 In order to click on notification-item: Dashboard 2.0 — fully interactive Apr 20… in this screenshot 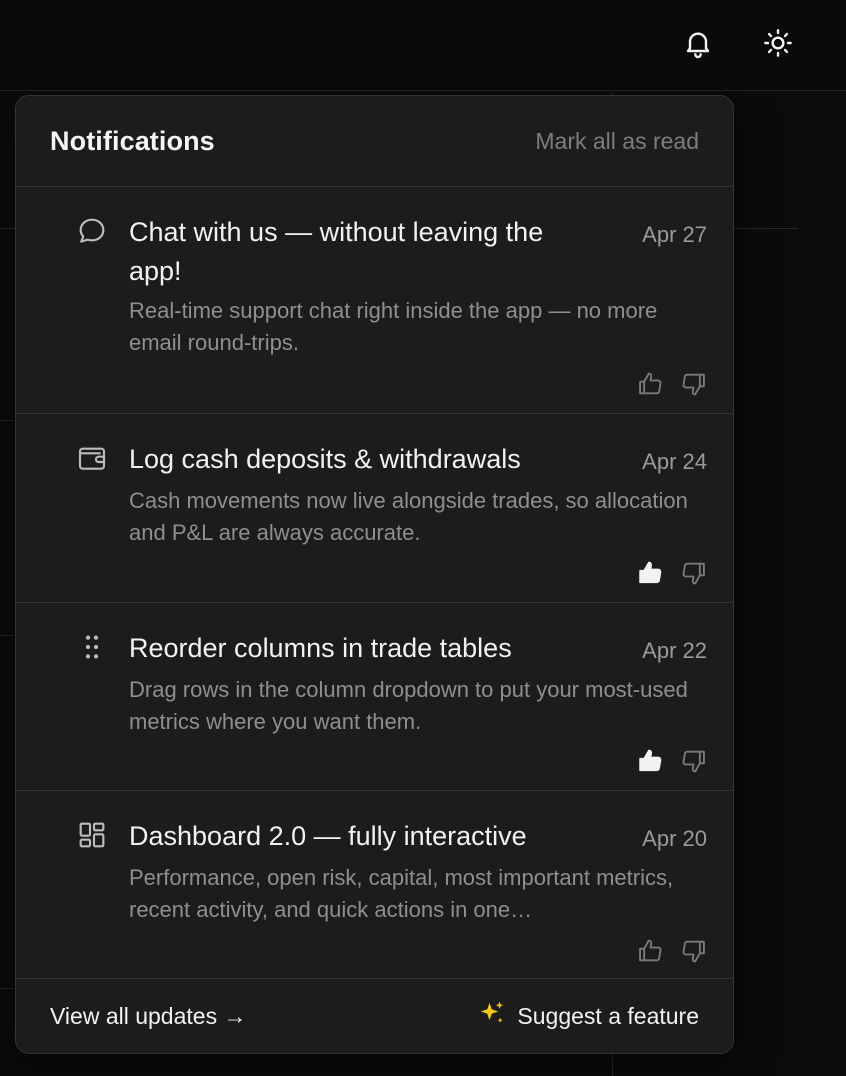, I will do `click(374, 885)`.